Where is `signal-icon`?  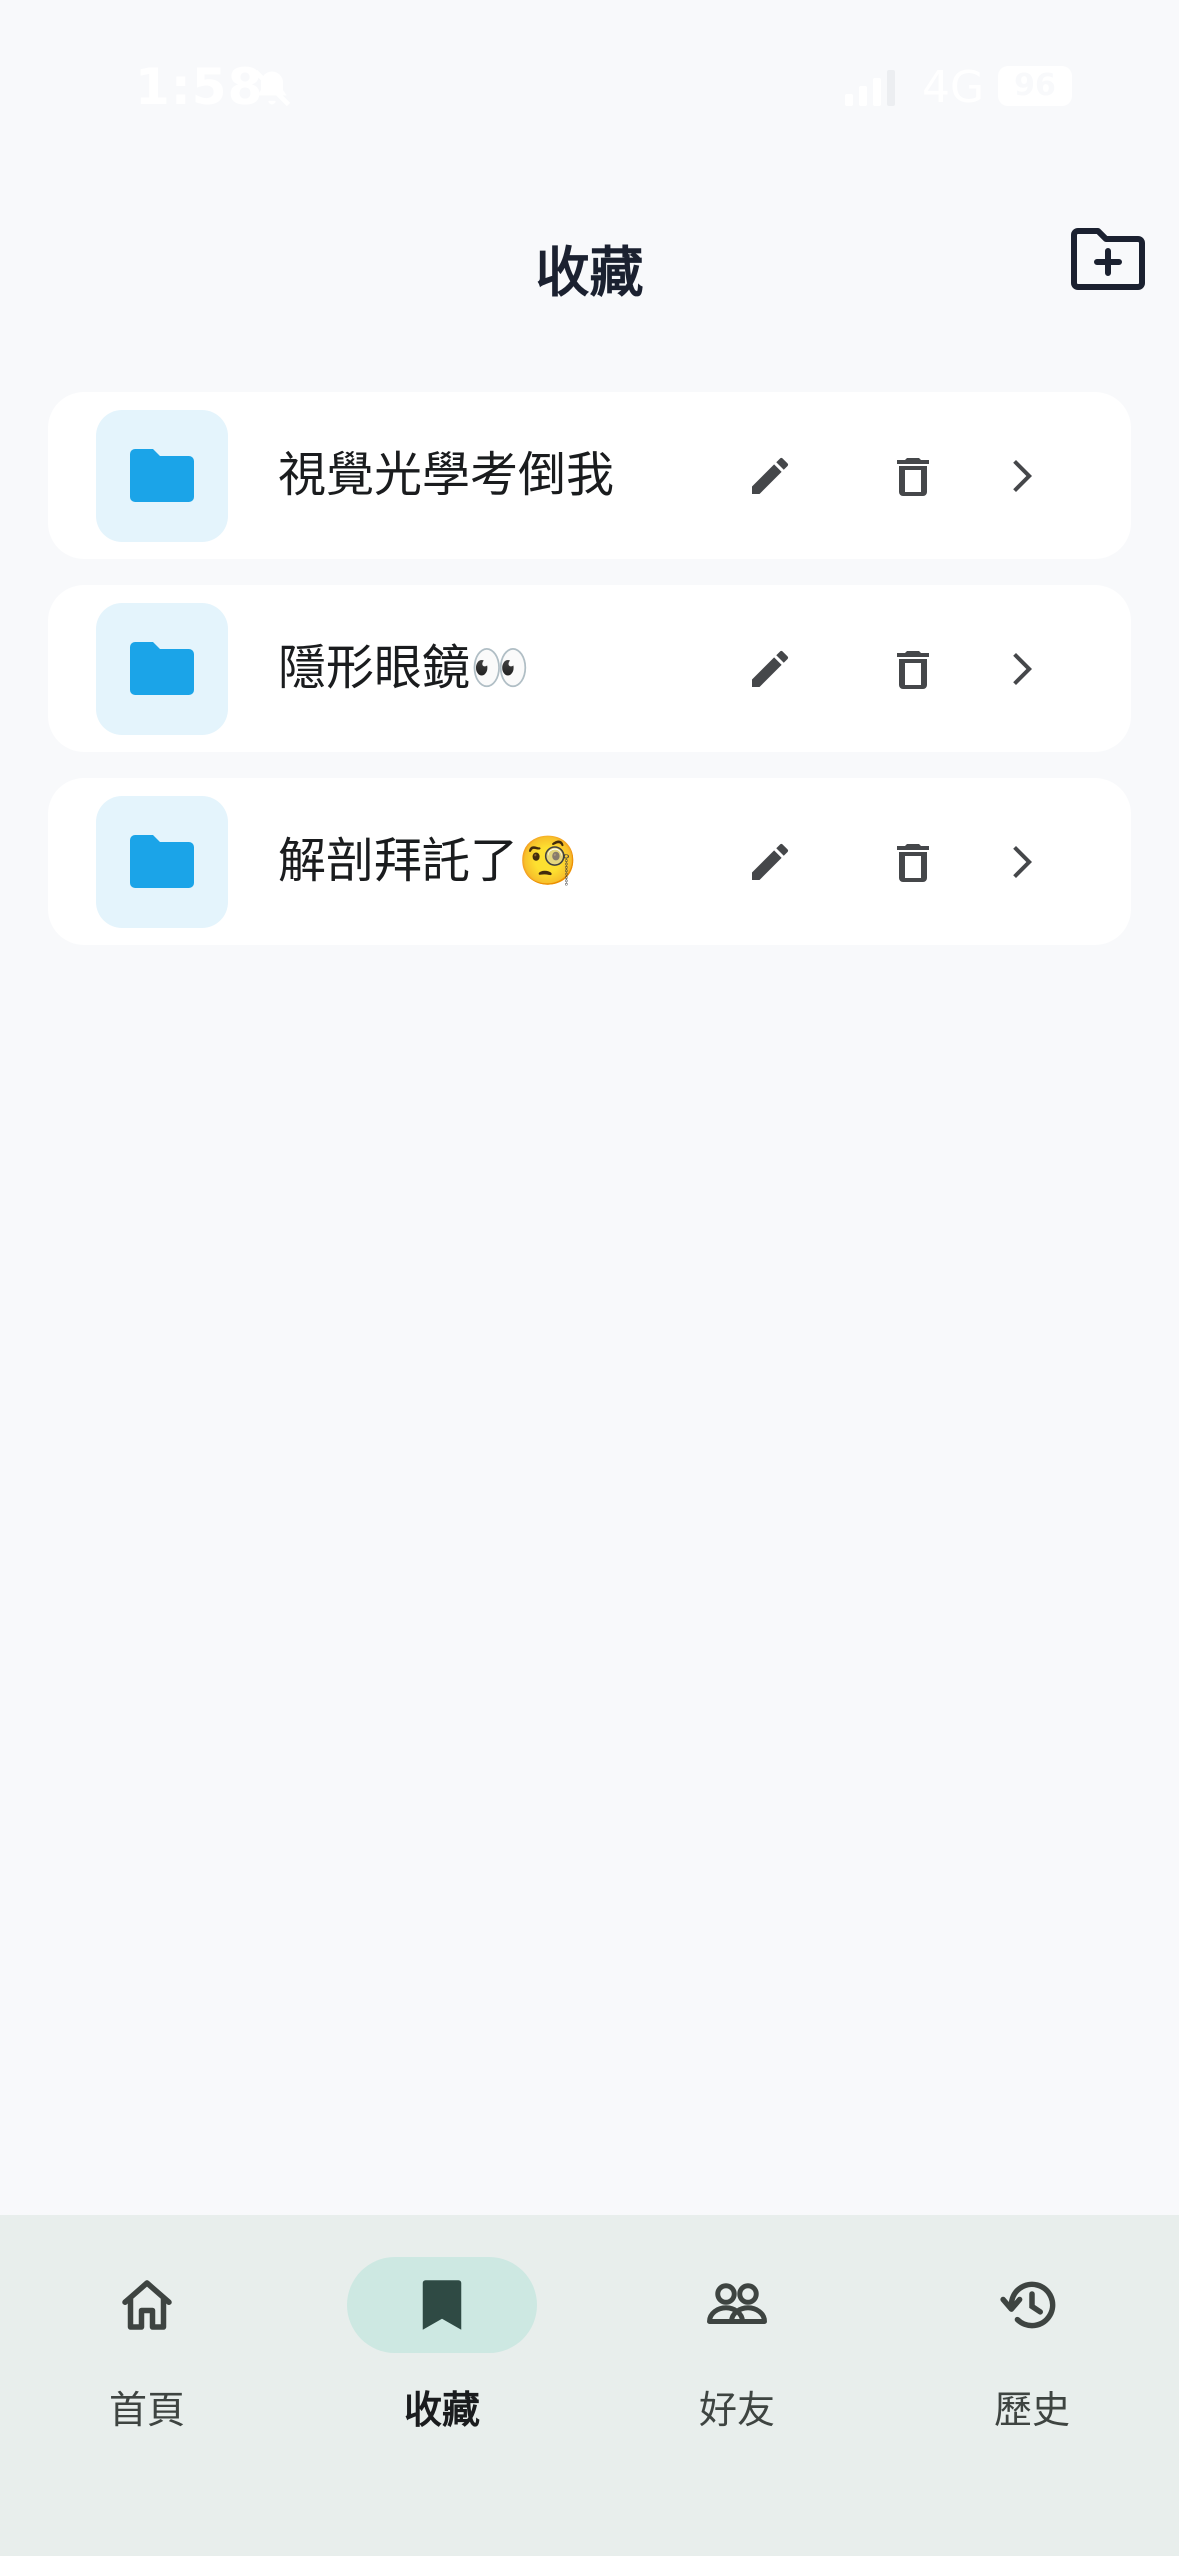
signal-icon is located at coordinates (870, 88).